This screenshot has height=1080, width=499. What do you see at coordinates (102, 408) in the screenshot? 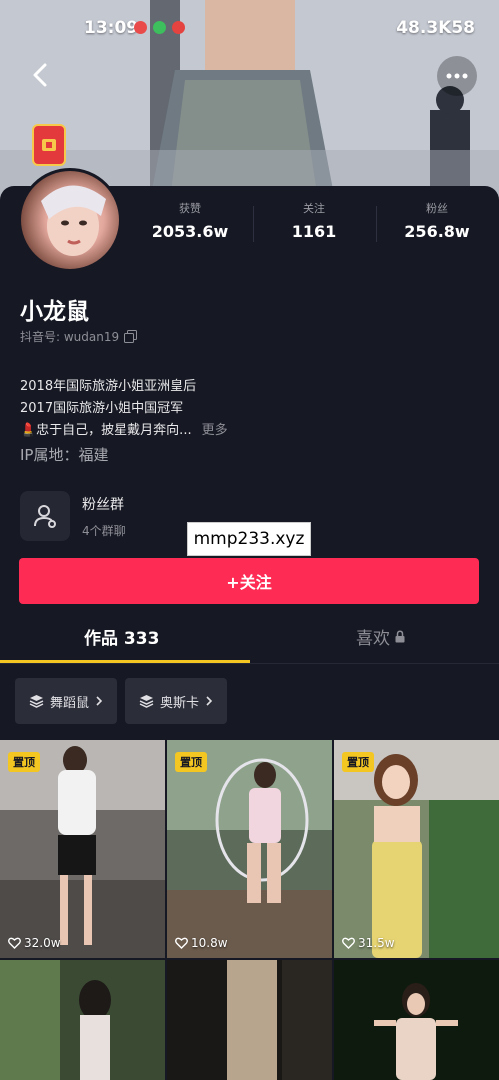
I see `bio-line: 2017国际旅游小姐中国冠军` at bounding box center [102, 408].